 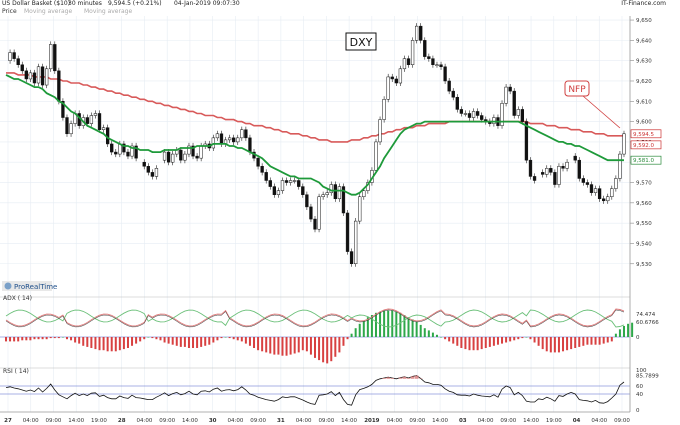 What do you see at coordinates (644, 265) in the screenshot?
I see `y-tick-label: 9,530` at bounding box center [644, 265].